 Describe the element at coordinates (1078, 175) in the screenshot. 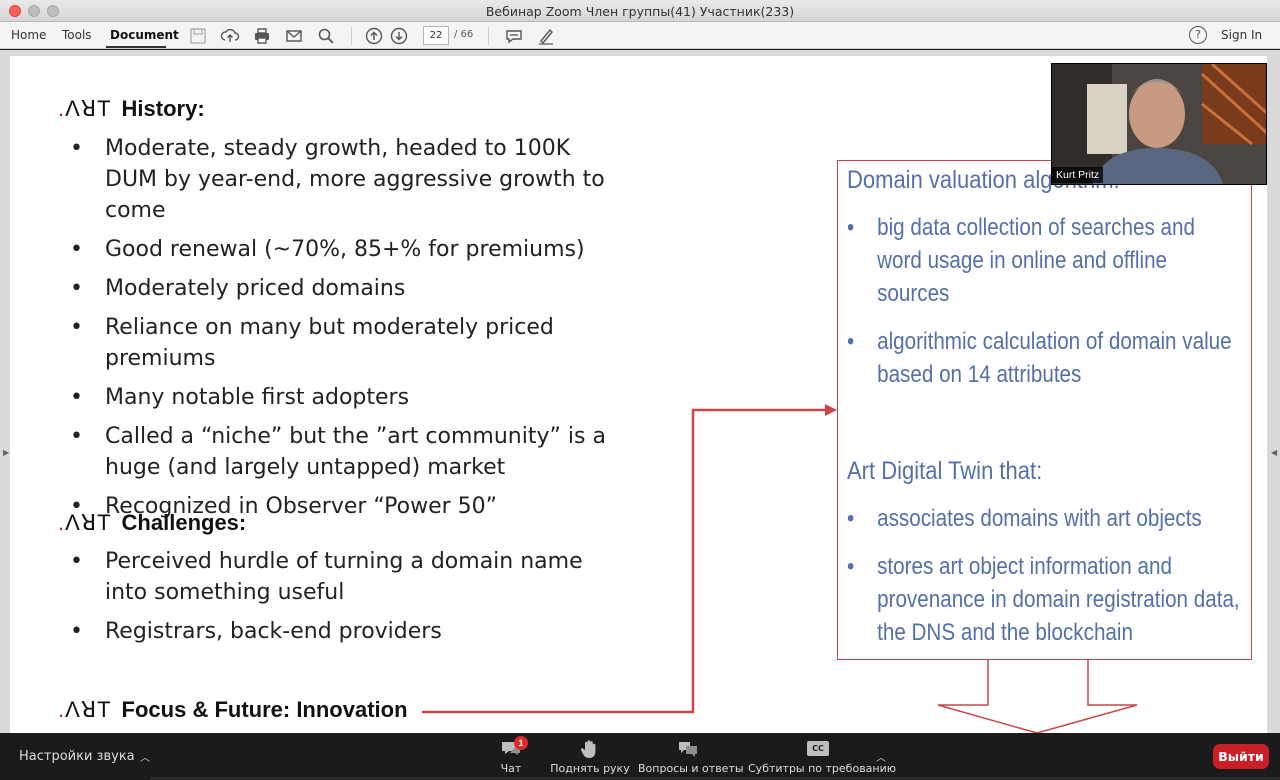

I see `participant-name-label: Kurt Pritz` at that location.